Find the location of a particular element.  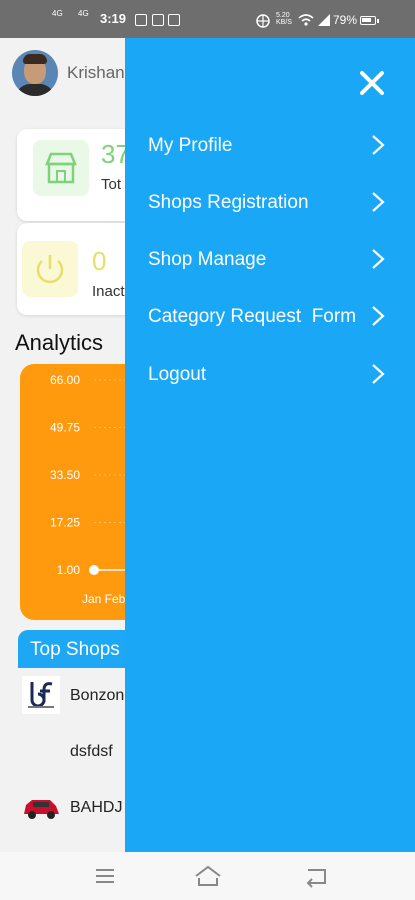

menu-item-my-profile: My Profile is located at coordinates (270, 146).